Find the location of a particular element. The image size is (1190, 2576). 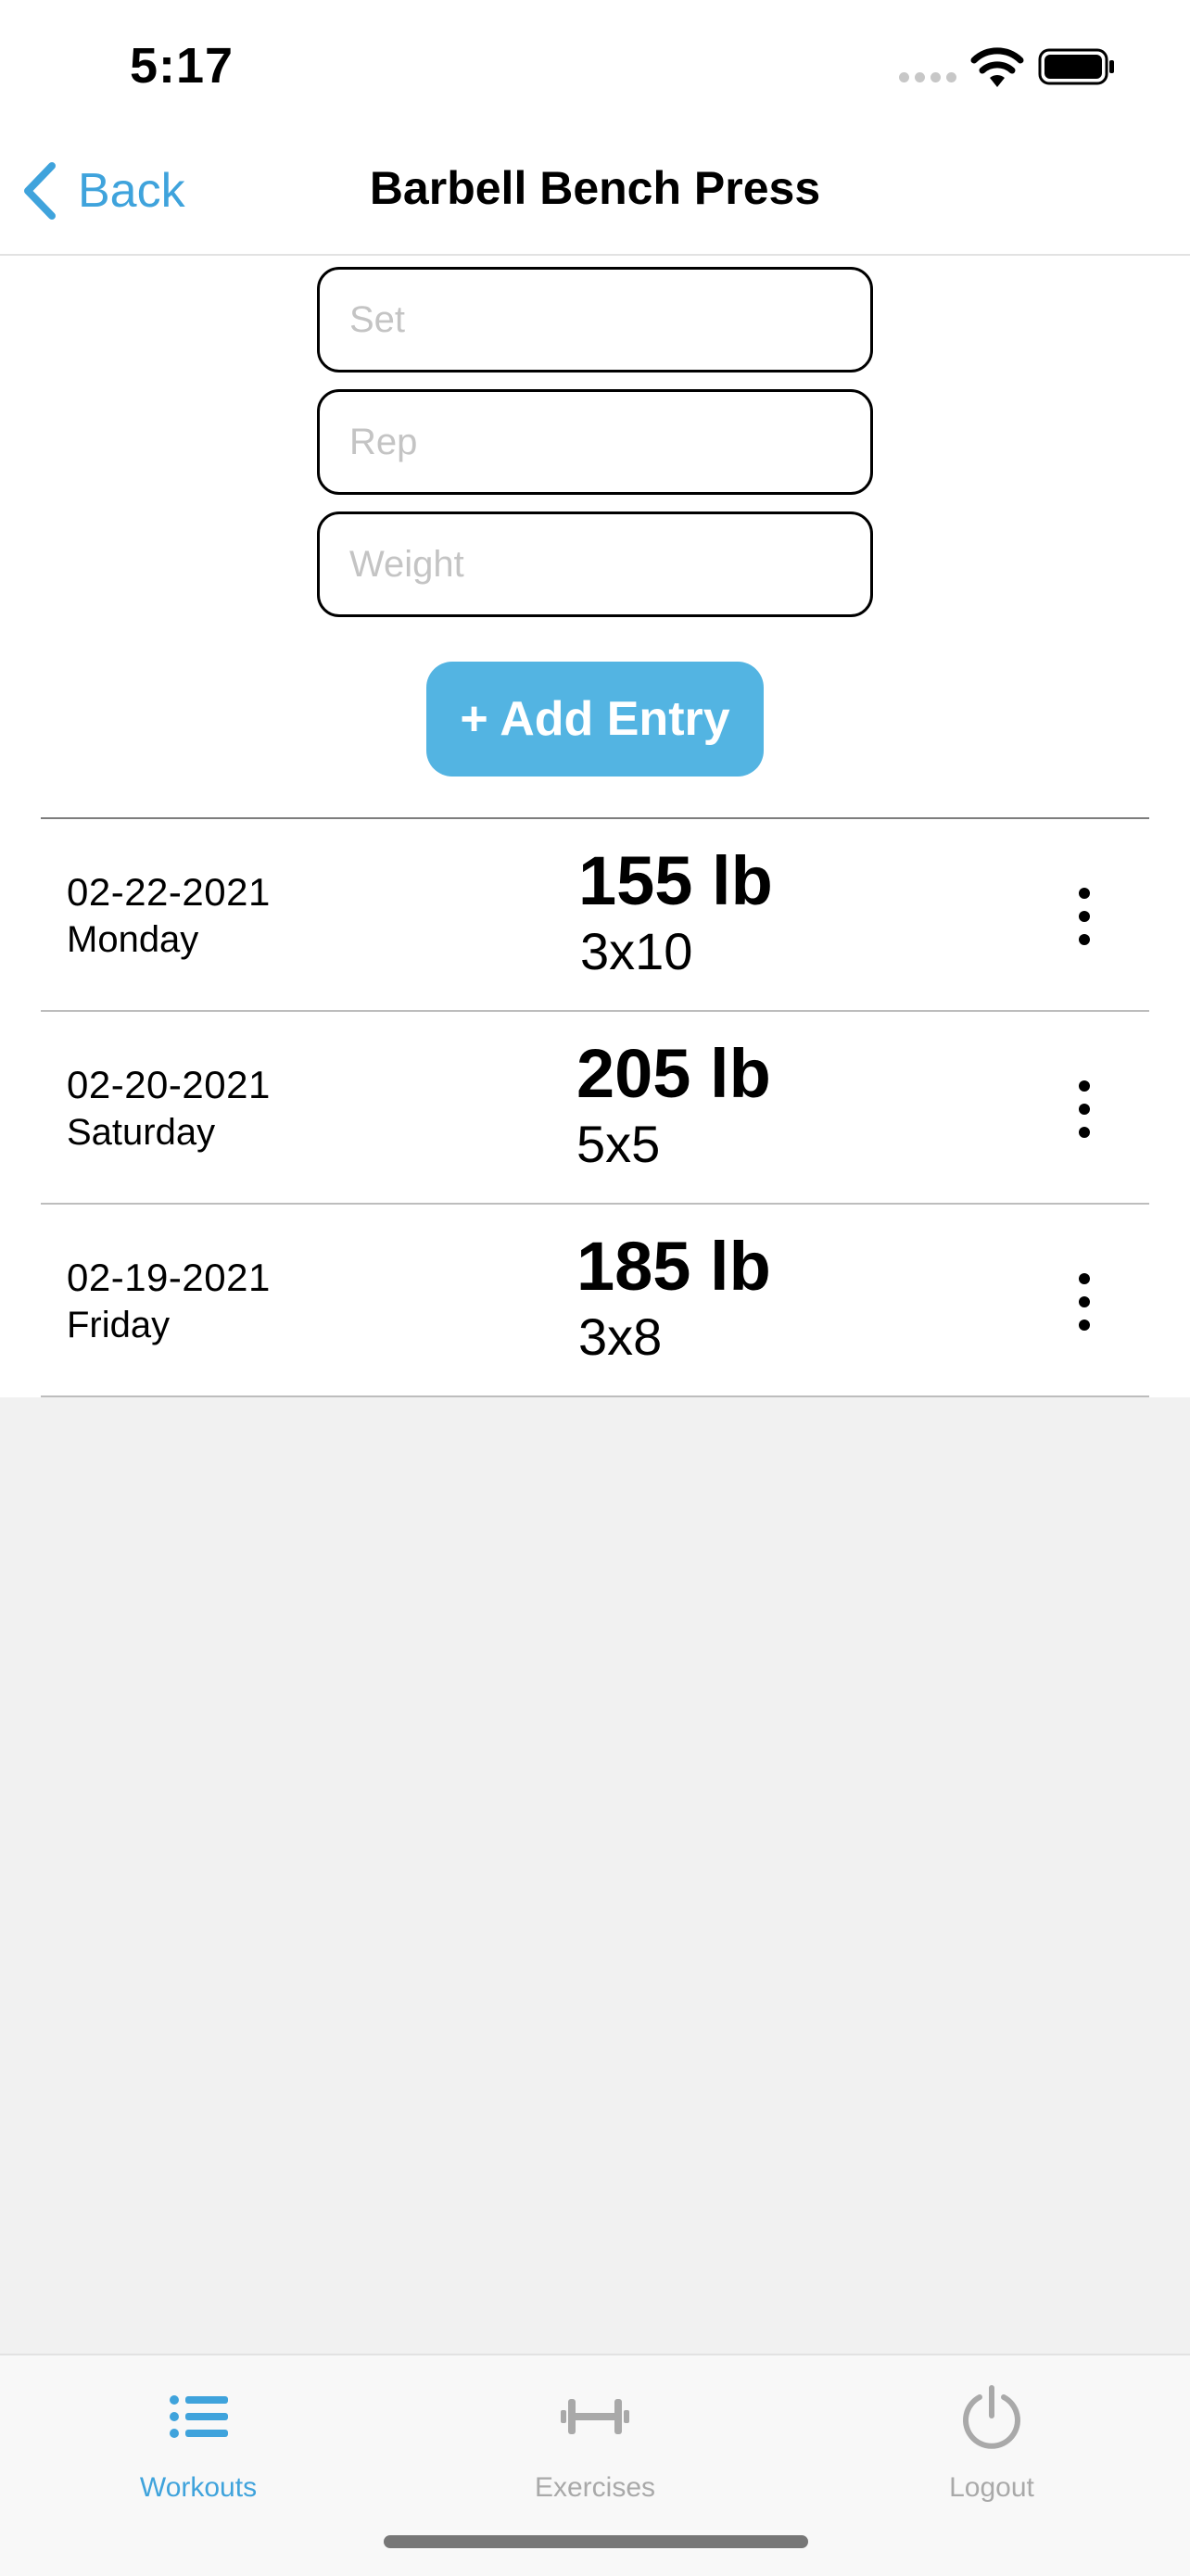

tab-logout: Logout is located at coordinates (992, 2442).